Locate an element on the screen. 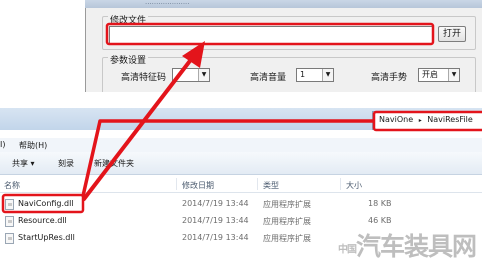 Image resolution: width=482 pixels, height=265 pixels. watermark-logo: 中国汽车装具网 is located at coordinates (407, 245).